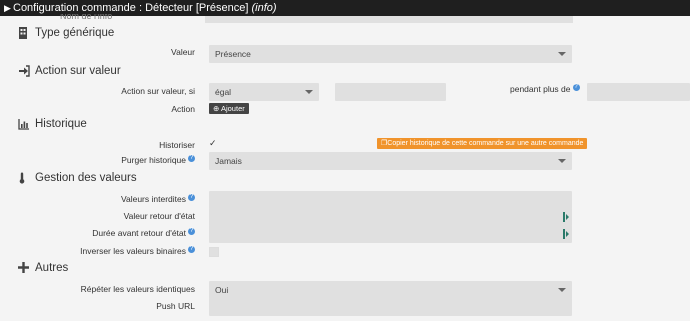 The image size is (690, 321). What do you see at coordinates (157, 199) in the screenshot?
I see `interdites-label: Valeurs interdites?` at bounding box center [157, 199].